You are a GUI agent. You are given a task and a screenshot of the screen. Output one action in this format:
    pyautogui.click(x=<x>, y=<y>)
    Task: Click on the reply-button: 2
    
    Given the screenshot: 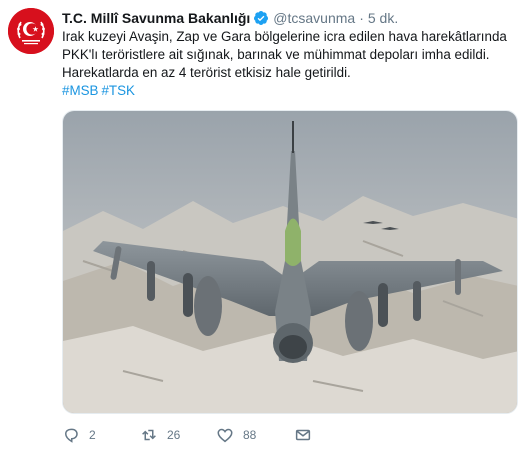 What is the action you would take?
    pyautogui.click(x=101, y=435)
    